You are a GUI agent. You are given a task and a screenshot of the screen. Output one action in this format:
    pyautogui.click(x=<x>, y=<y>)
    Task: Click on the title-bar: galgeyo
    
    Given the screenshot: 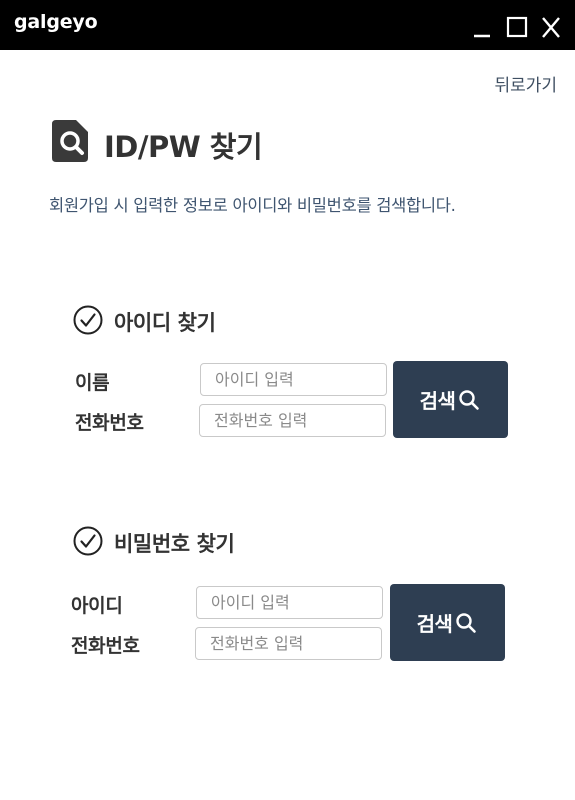 What is the action you would take?
    pyautogui.click(x=287, y=25)
    